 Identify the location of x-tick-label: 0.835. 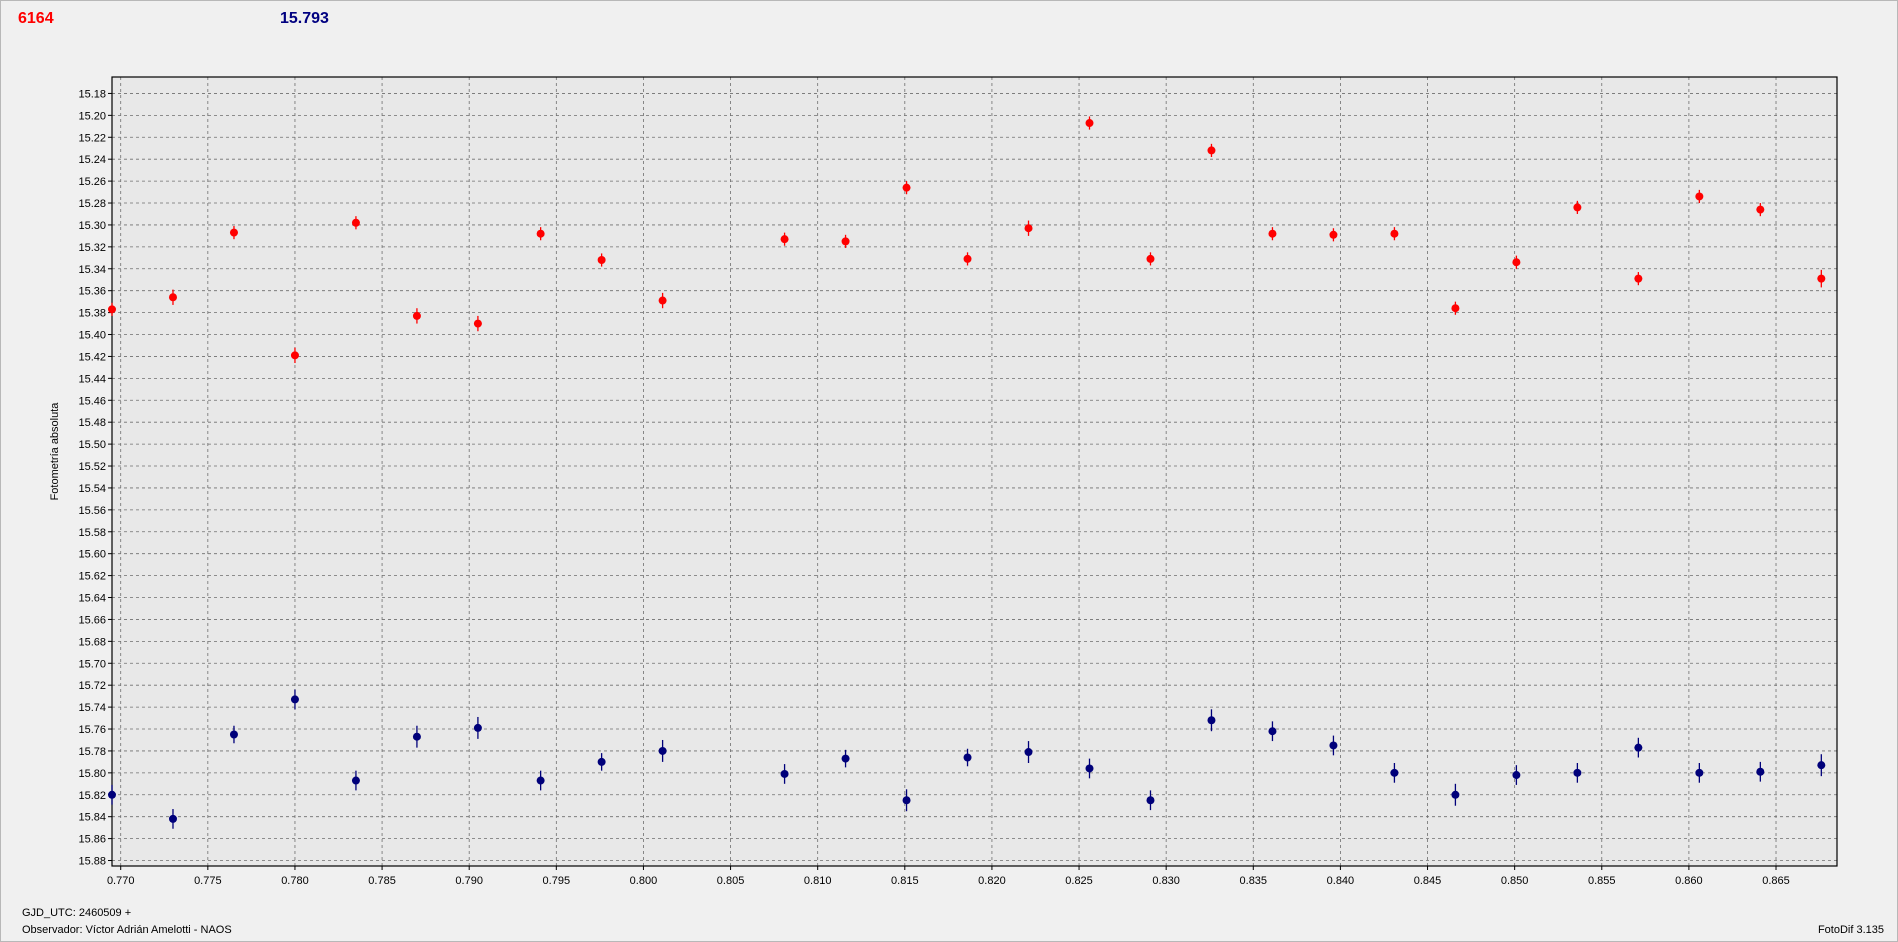
(1254, 881).